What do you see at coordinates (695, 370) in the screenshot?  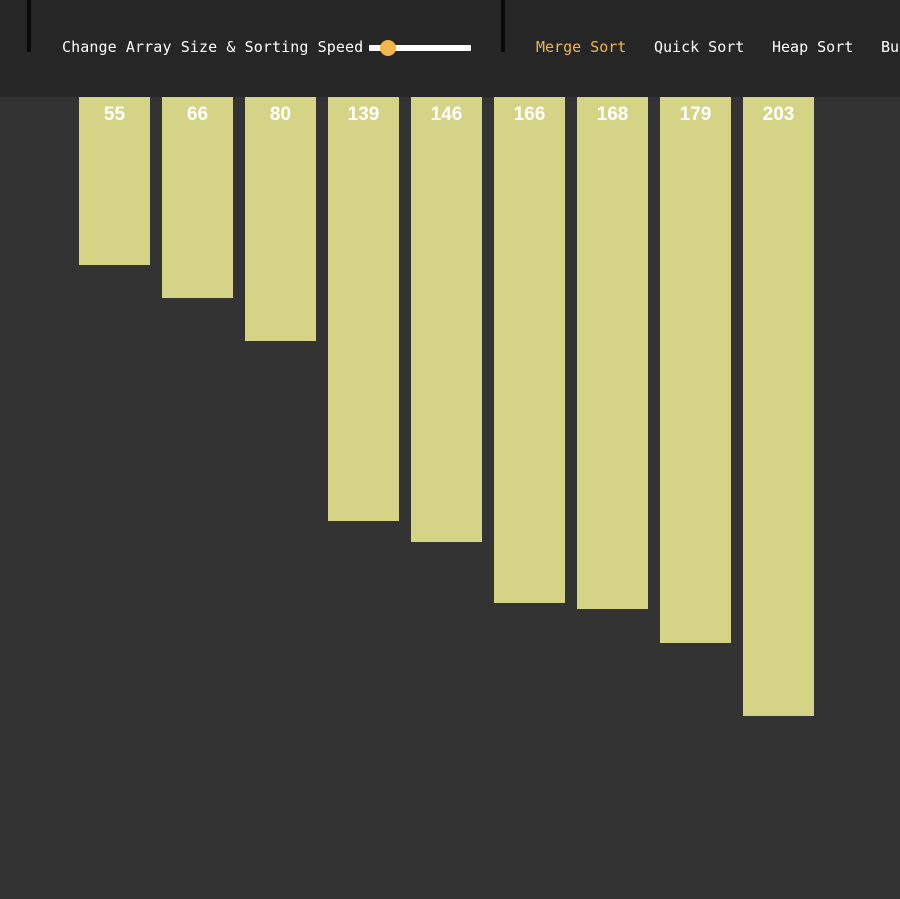 I see `array-bar: 179` at bounding box center [695, 370].